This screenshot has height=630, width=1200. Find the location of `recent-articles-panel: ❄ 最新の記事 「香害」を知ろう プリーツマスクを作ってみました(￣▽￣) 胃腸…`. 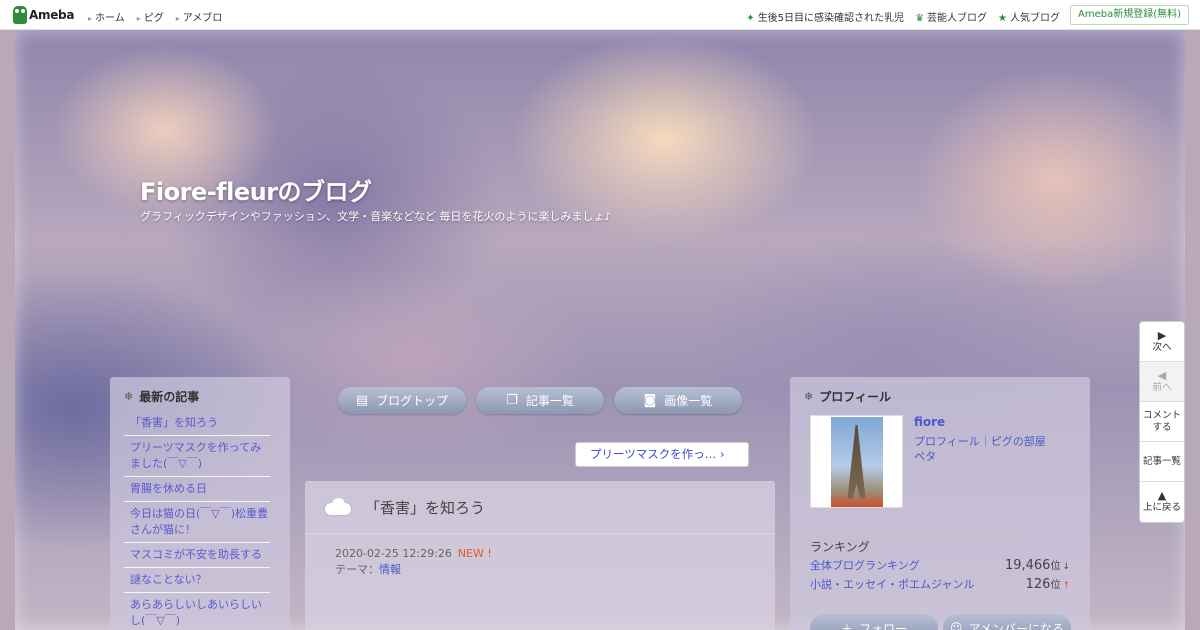

recent-articles-panel: ❄ 最新の記事 「香害」を知ろう プリーツマスクを作ってみました(￣▽￣) 胃腸… is located at coordinates (200, 503).